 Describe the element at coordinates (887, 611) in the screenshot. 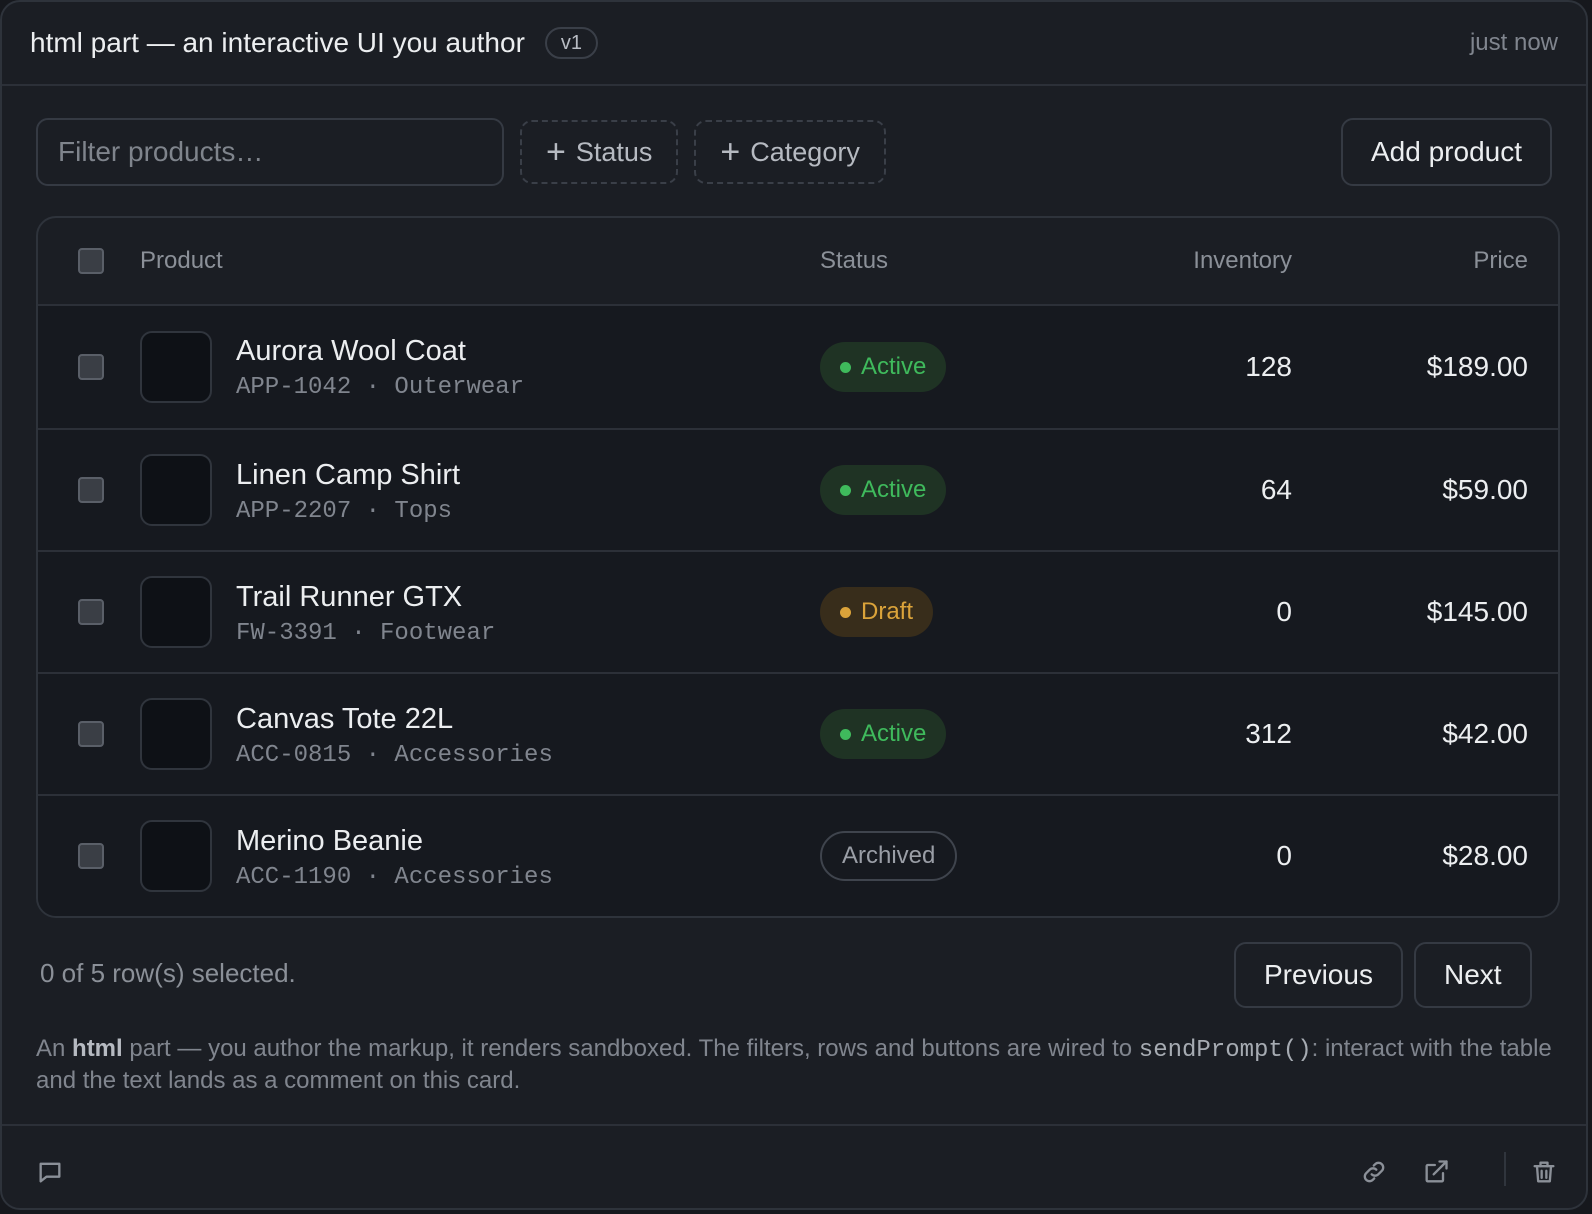

I see `status-label: Draft` at that location.